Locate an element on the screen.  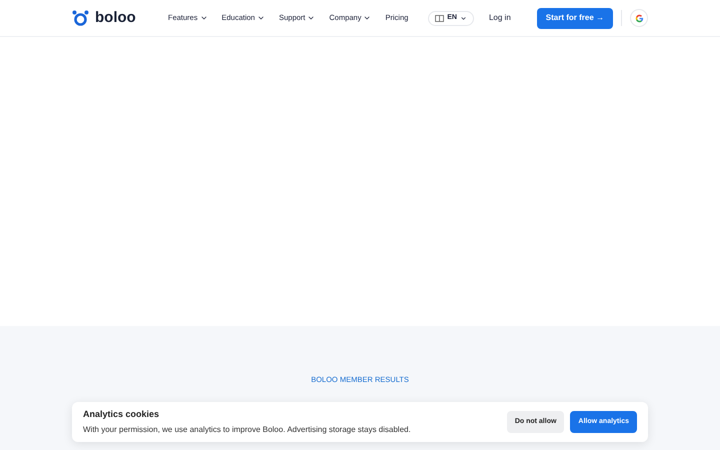
logo-text: boloo is located at coordinates (115, 18).